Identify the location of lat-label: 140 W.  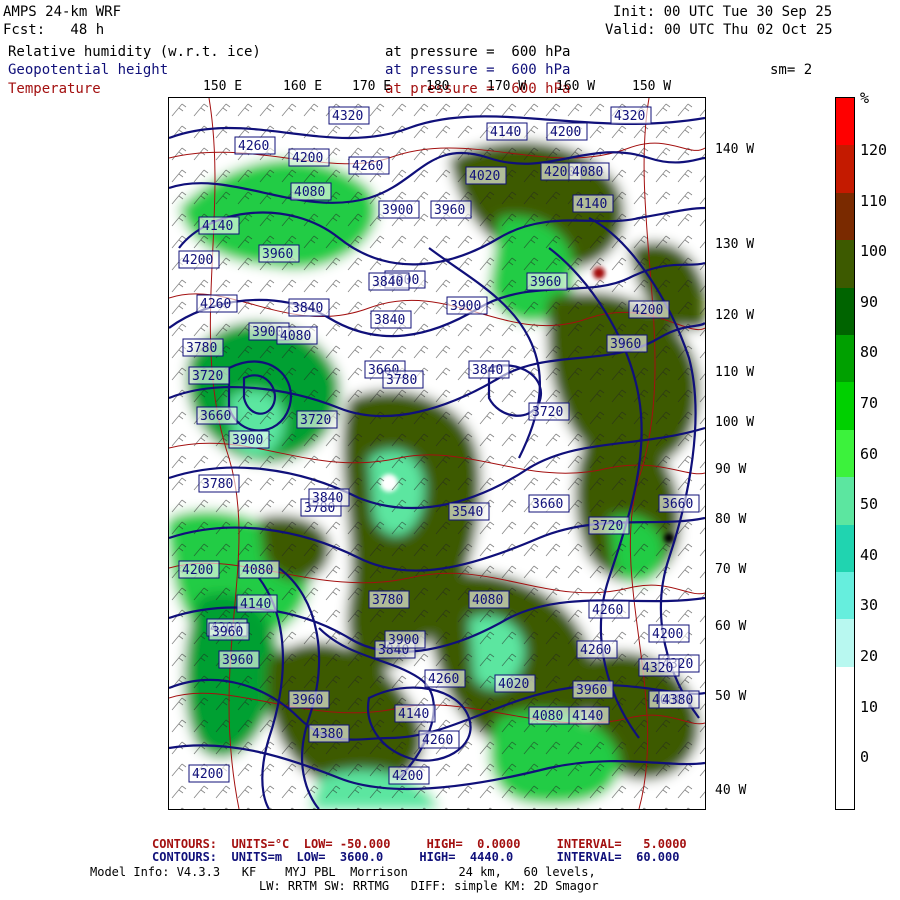
(735, 149).